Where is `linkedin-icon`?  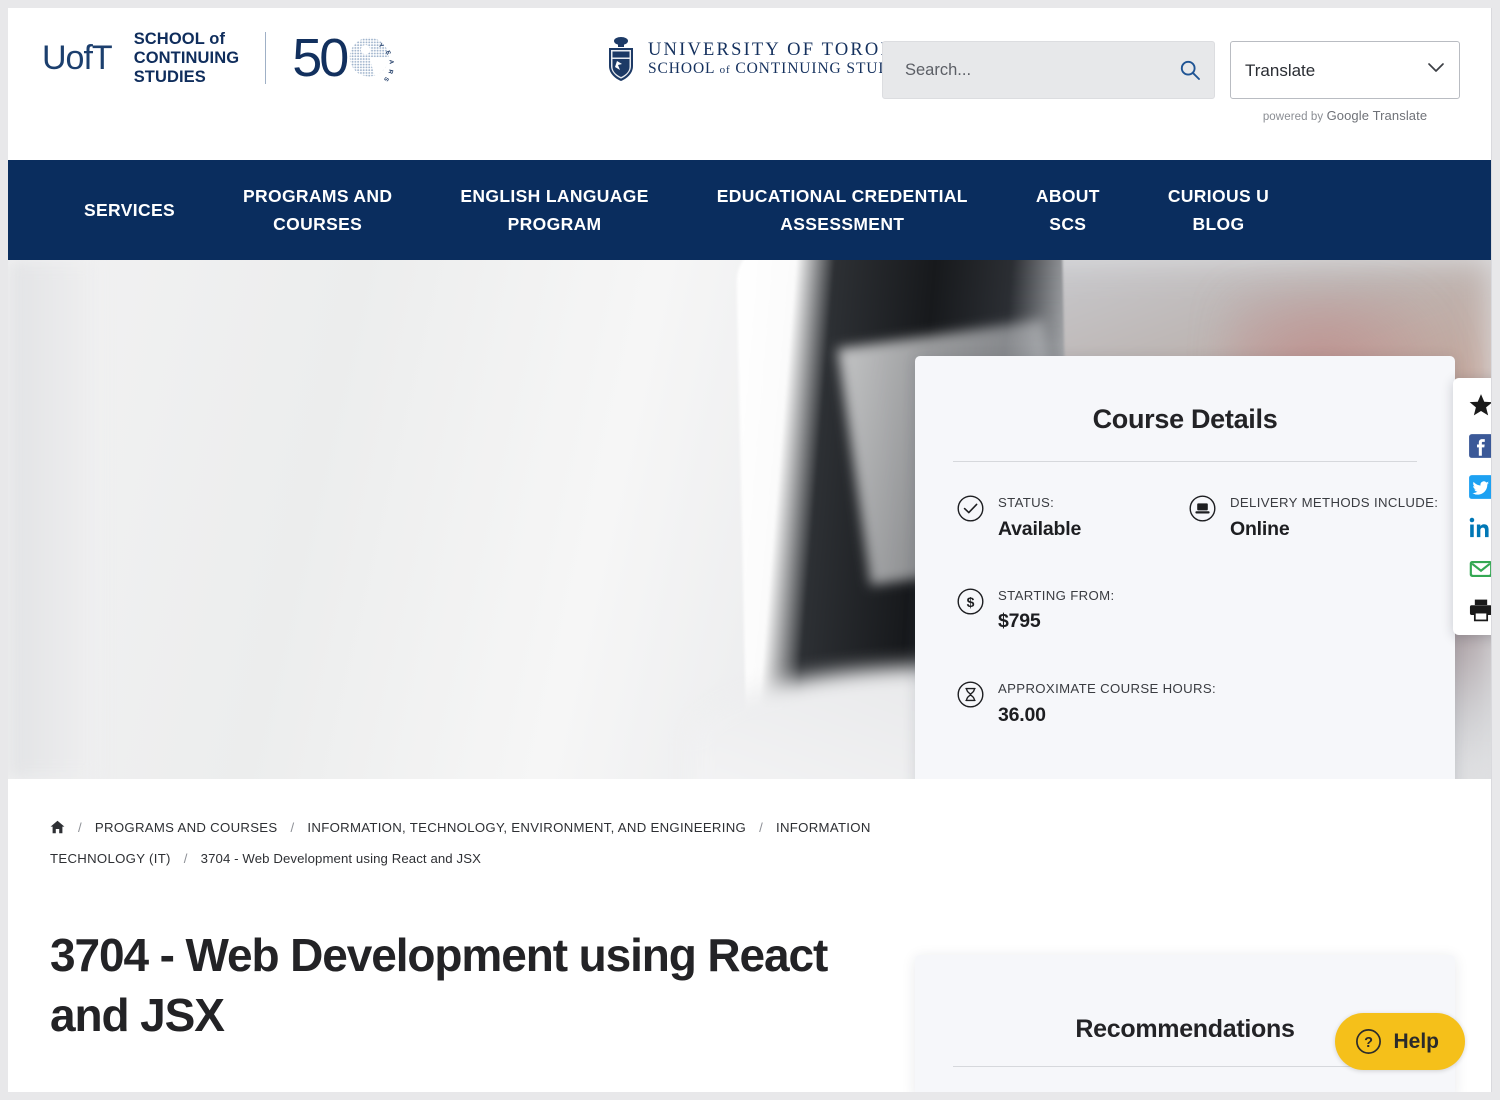
linkedin-icon is located at coordinates (1479, 528).